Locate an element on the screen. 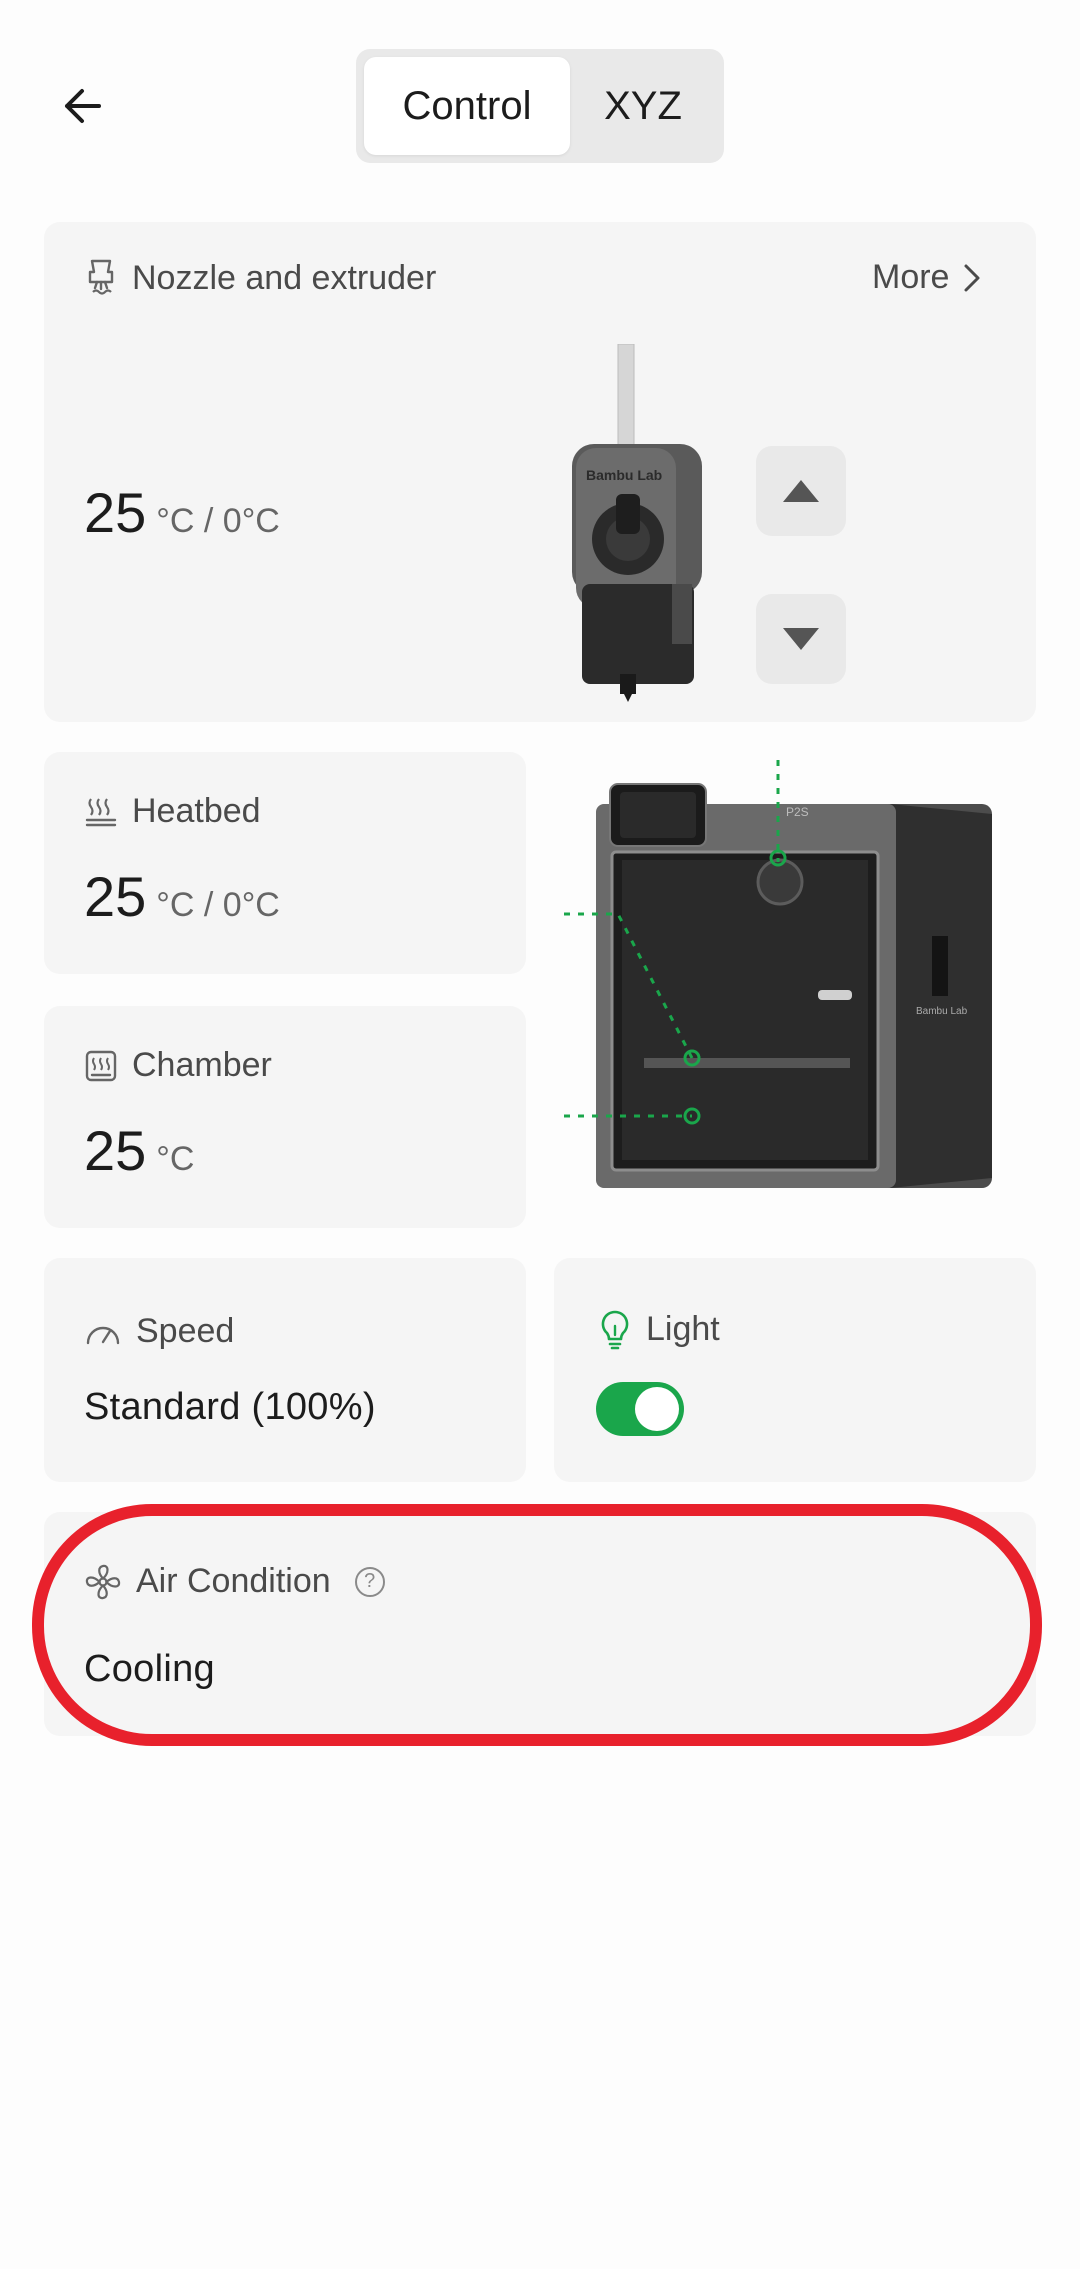 This screenshot has height=2269, width=1080. extruder-image: Bambu Lab is located at coordinates (637, 523).